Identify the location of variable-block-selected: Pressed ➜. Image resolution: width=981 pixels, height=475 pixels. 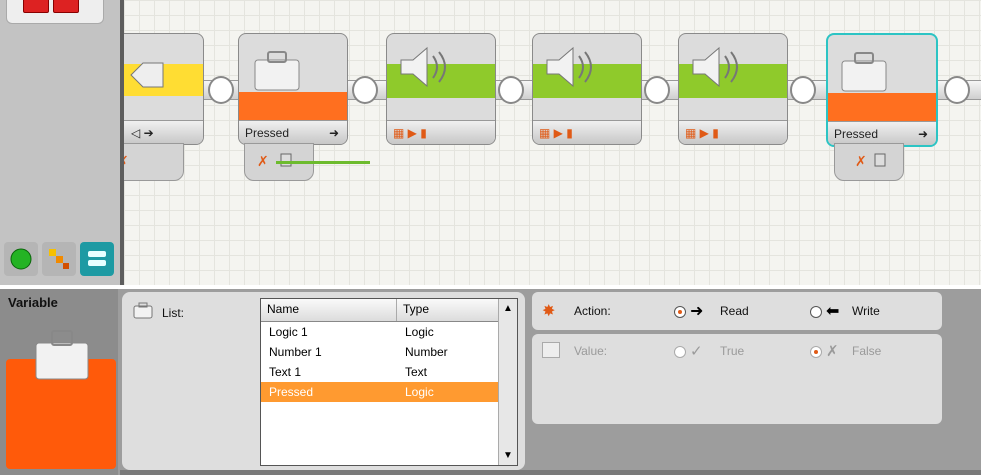
(882, 90).